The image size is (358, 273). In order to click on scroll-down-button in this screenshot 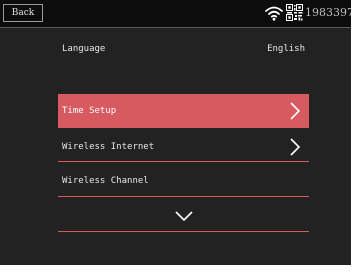, I will do `click(183, 216)`.